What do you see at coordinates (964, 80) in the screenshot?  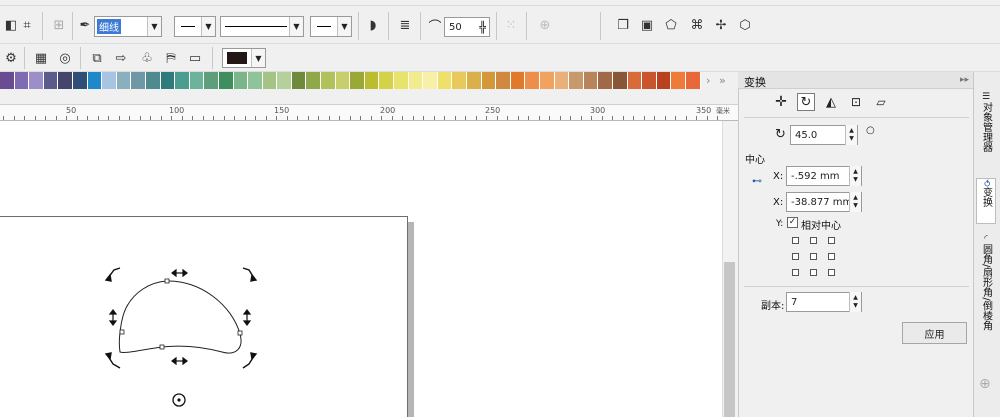 I see `collapse-icon: ▸▸` at bounding box center [964, 80].